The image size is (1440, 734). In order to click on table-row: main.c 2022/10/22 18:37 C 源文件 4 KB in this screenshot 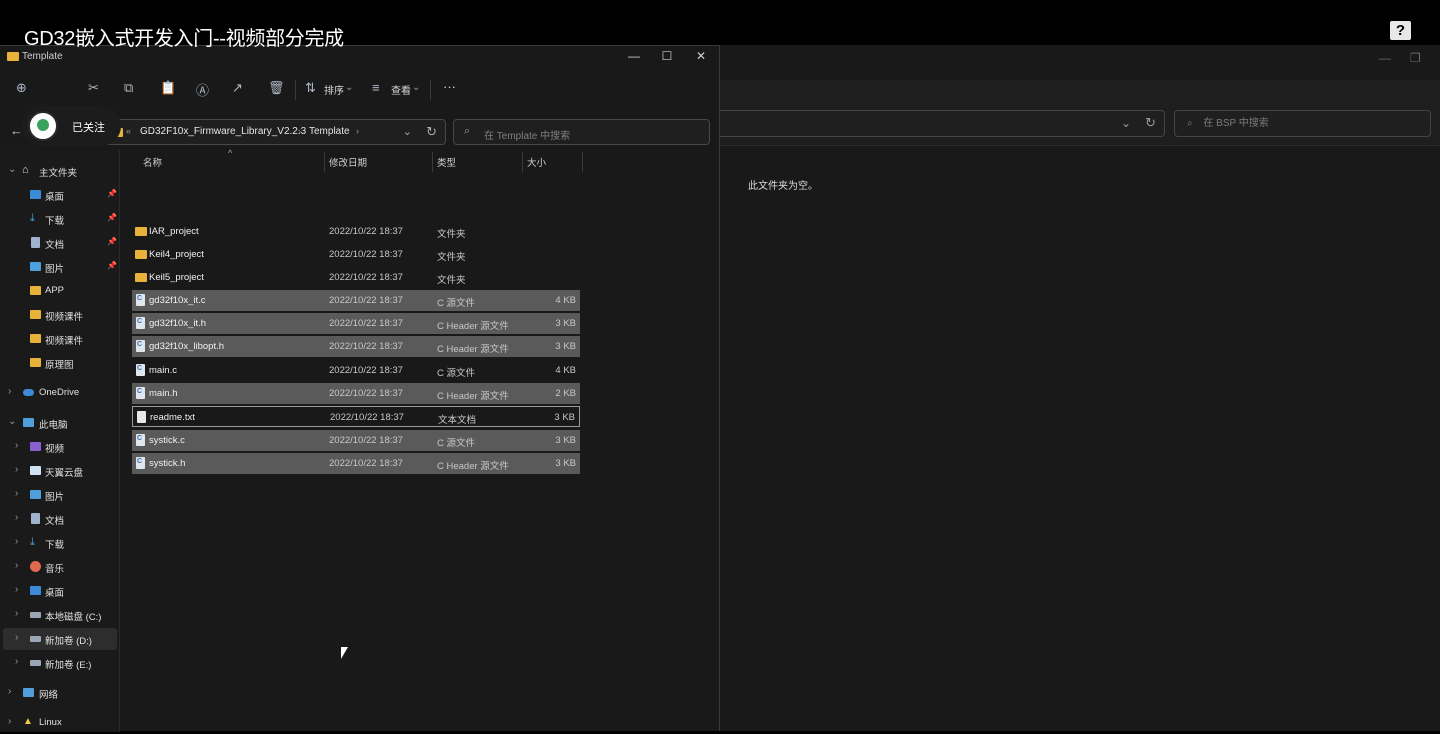, I will do `click(356, 370)`.